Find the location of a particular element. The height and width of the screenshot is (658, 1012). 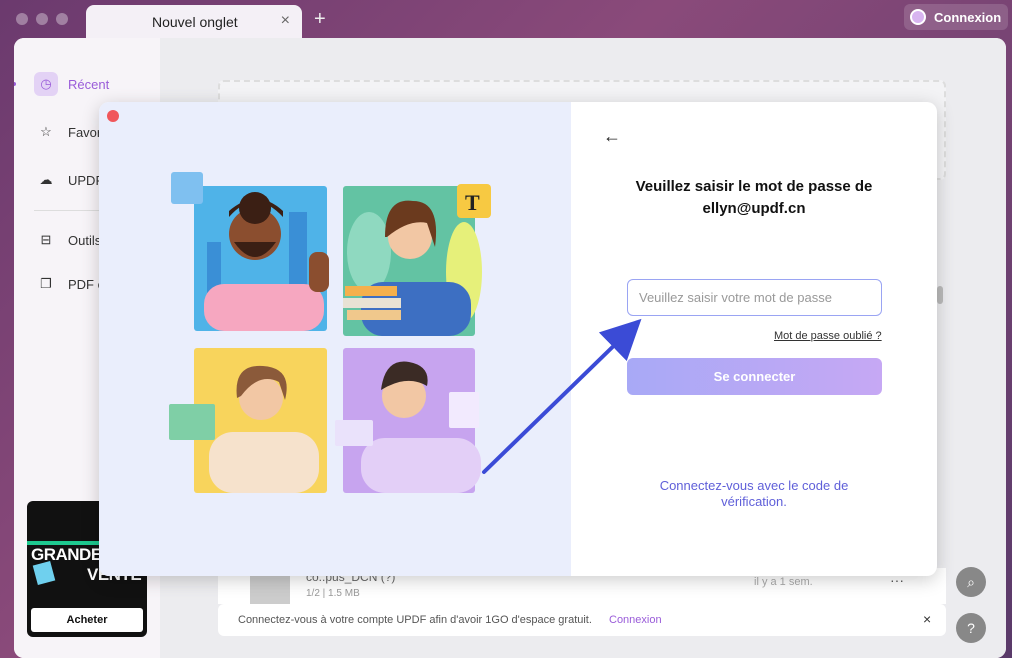

signin-button: Se connecter is located at coordinates (754, 376).